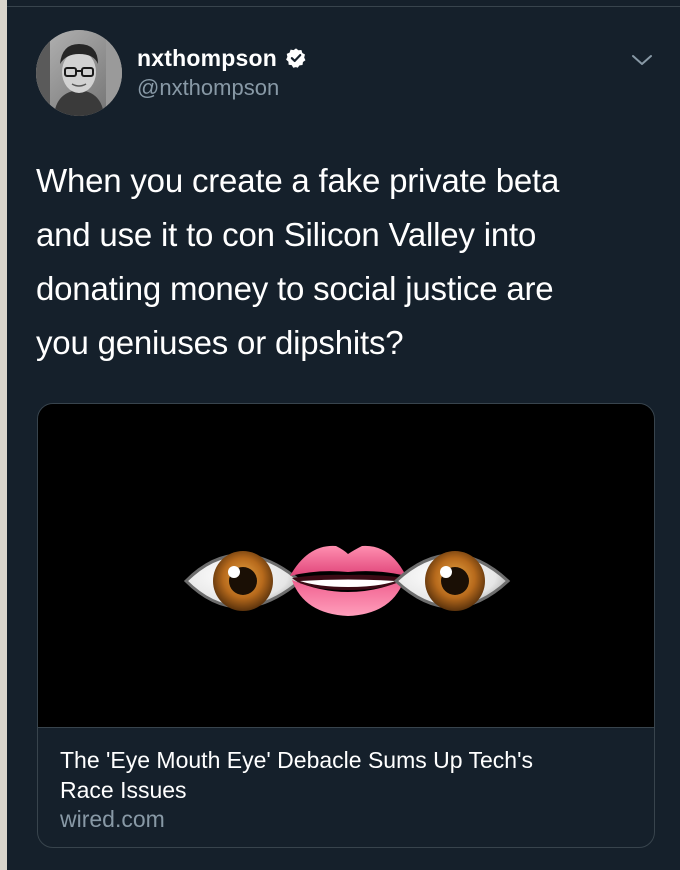 Image resolution: width=680 pixels, height=870 pixels. What do you see at coordinates (220, 342) in the screenshot?
I see `tweet-text-line: you geniuses or dipshits?` at bounding box center [220, 342].